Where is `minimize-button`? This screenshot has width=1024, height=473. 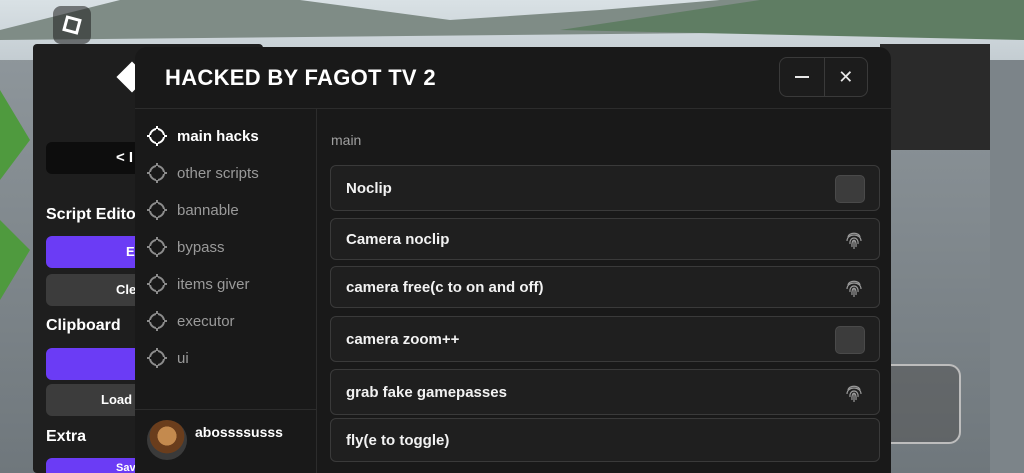
minimize-button is located at coordinates (802, 77).